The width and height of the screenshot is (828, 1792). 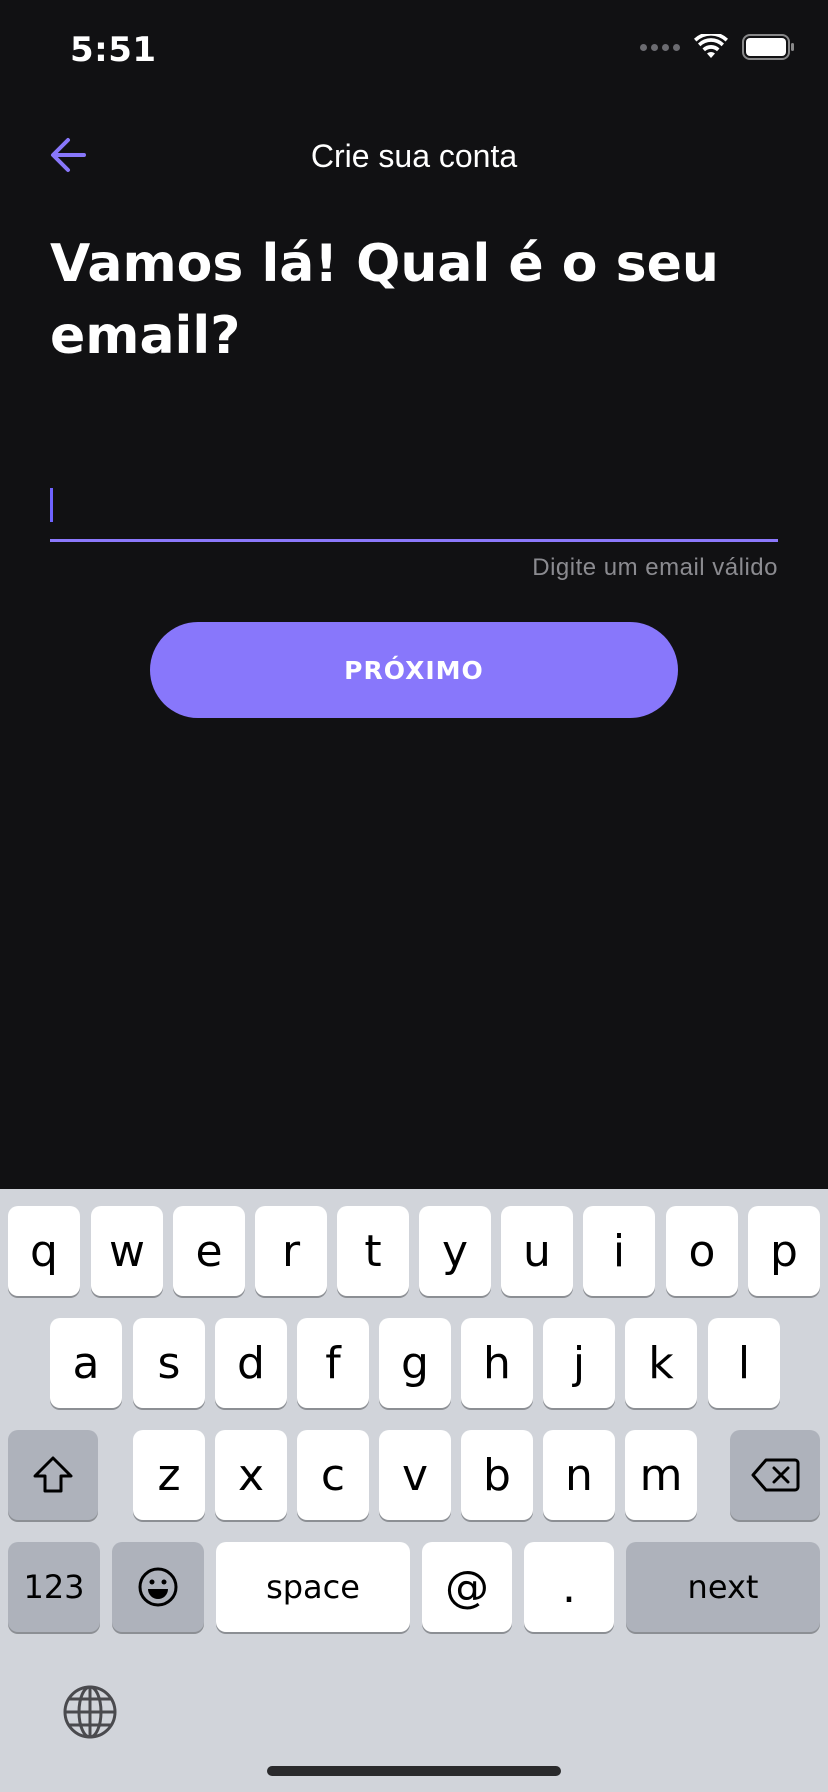 What do you see at coordinates (169, 1475) in the screenshot?
I see `key-z: z` at bounding box center [169, 1475].